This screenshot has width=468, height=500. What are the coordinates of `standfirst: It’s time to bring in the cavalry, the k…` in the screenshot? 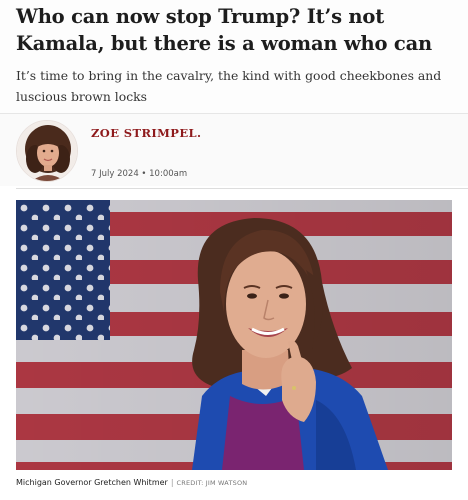 It's located at (229, 86).